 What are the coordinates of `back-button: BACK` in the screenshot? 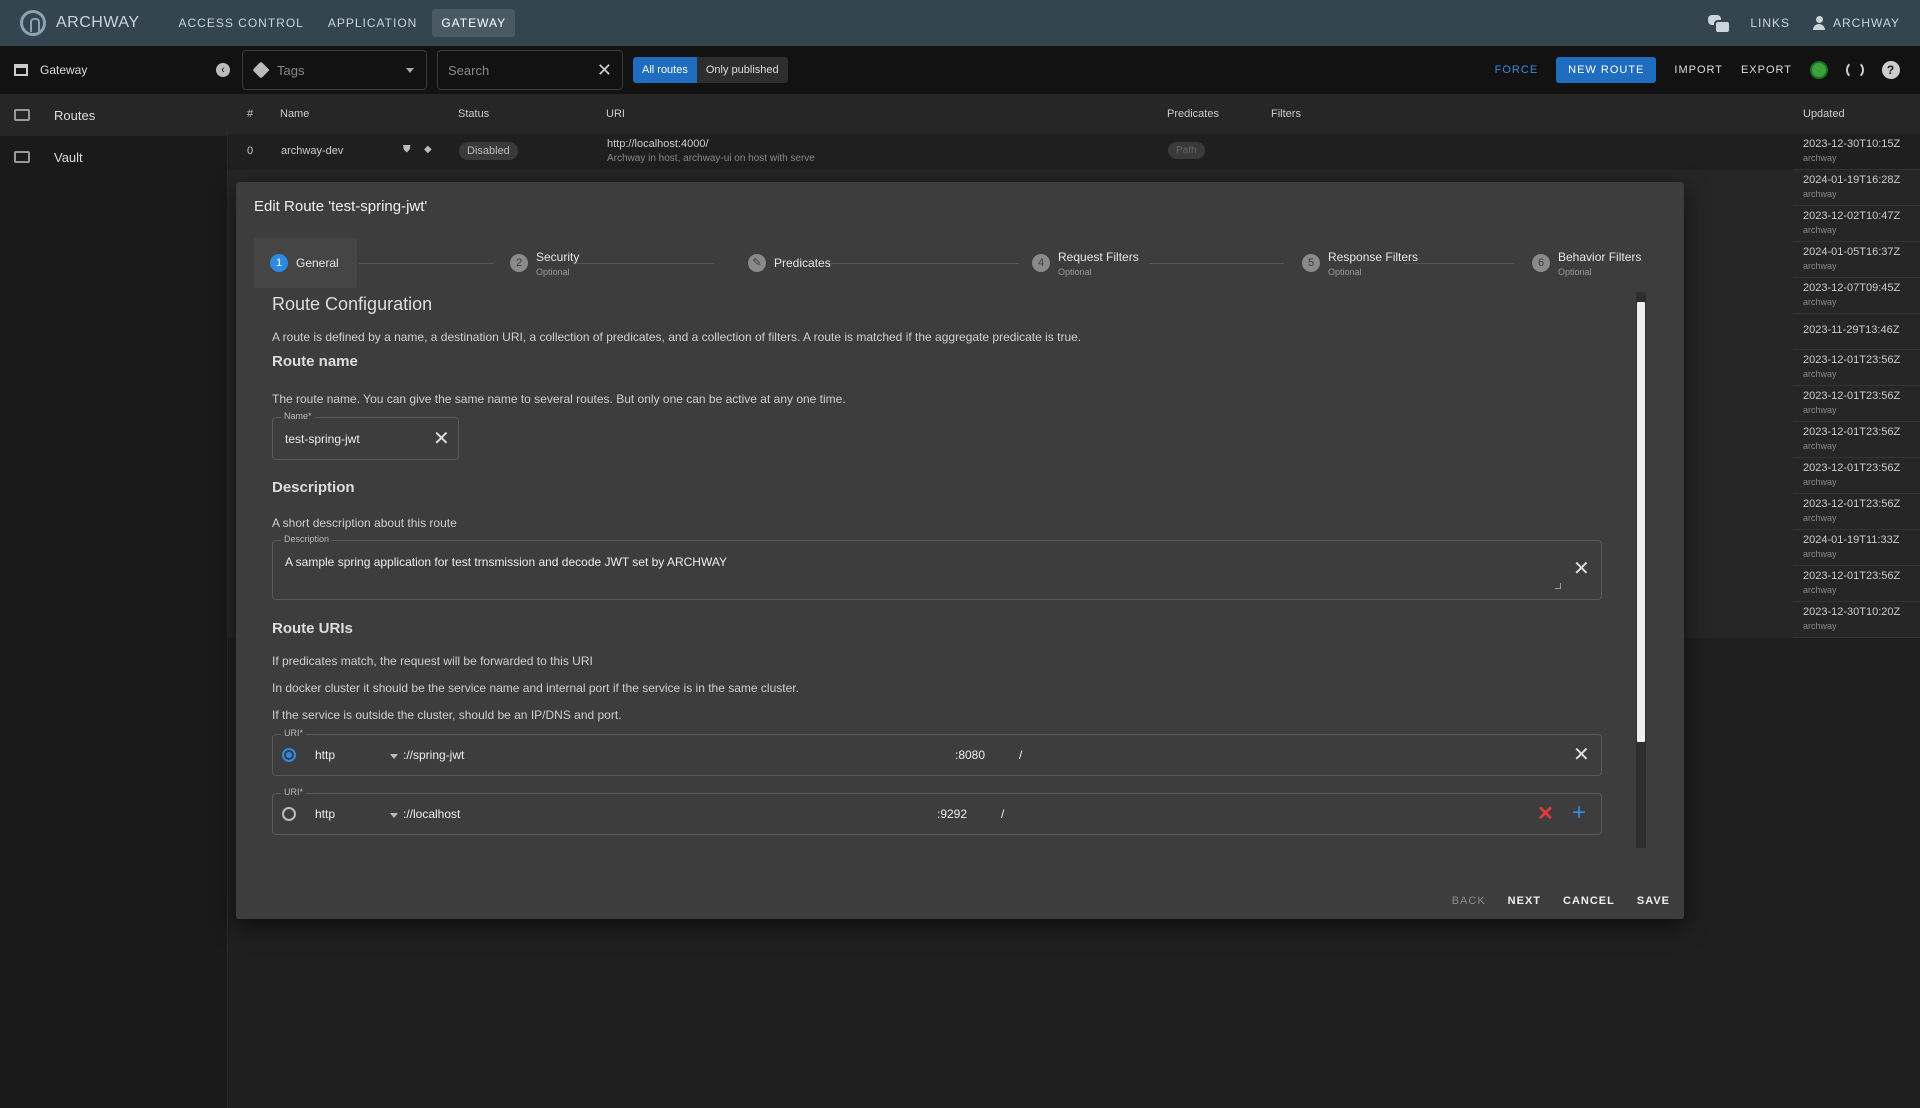 It's located at (1469, 901).